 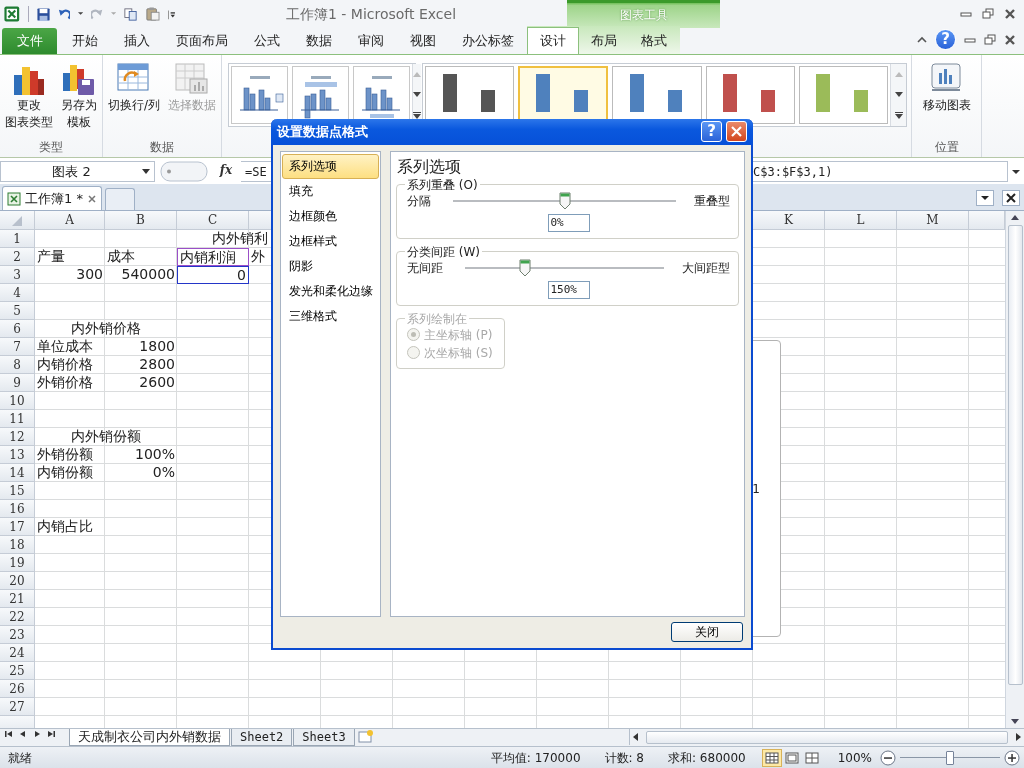 What do you see at coordinates (63, 14) in the screenshot?
I see `undo-icon` at bounding box center [63, 14].